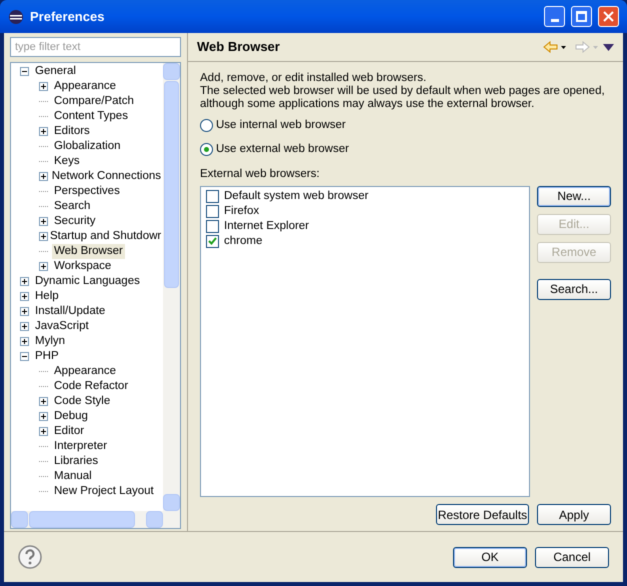 The height and width of the screenshot is (586, 627). What do you see at coordinates (482, 514) in the screenshot?
I see `restore-defaults-button: Restore Defaults` at bounding box center [482, 514].